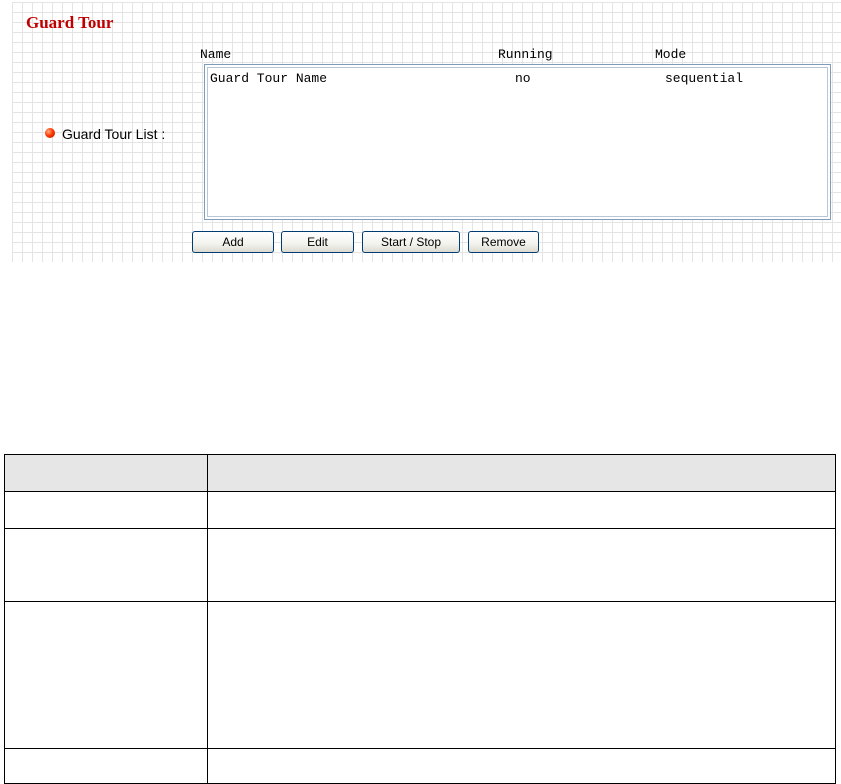 The height and width of the screenshot is (784, 841). I want to click on list-item-mode: sequential, so click(704, 78).